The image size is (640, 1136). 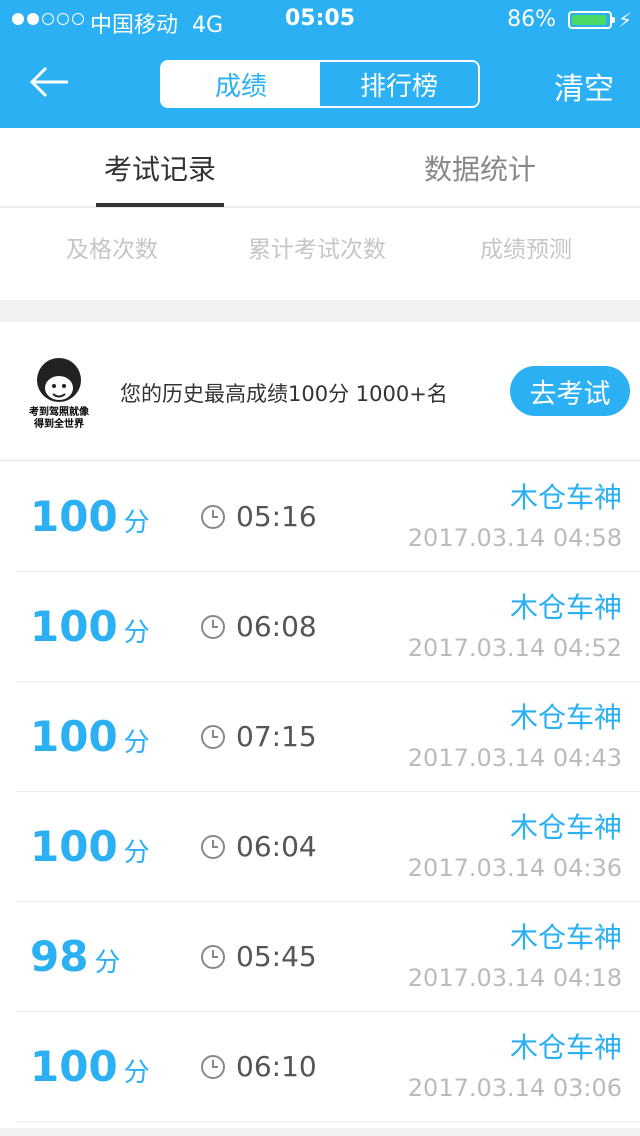 I want to click on best-score-row: 考到驾照就像 得到全世界 您的历史最高成绩100分 1000+名 去考试, so click(x=320, y=391).